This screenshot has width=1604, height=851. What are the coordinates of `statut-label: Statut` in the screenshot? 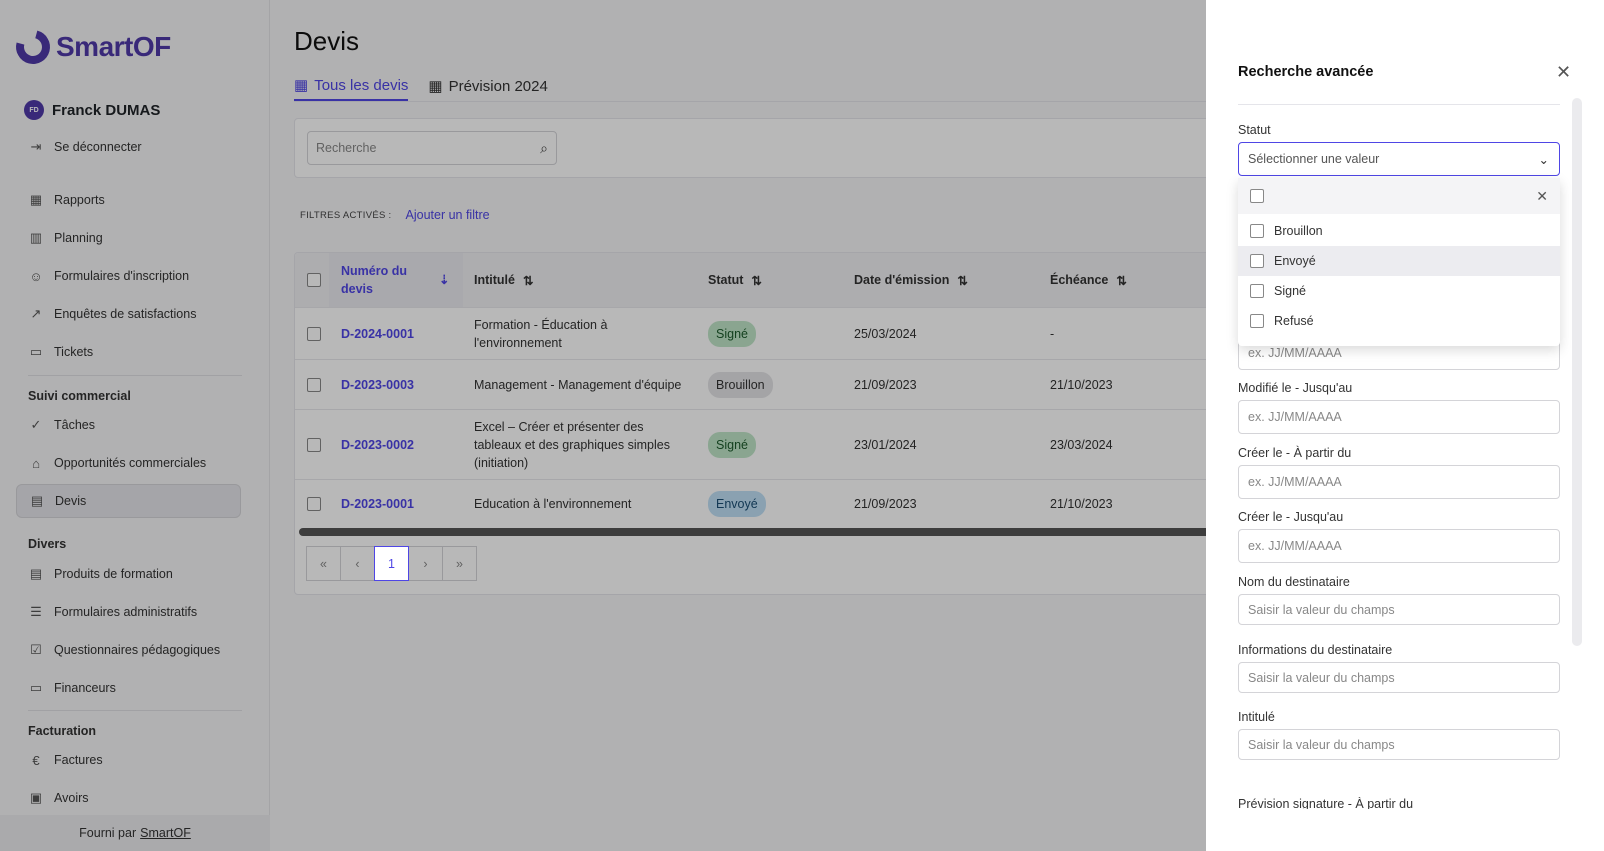 It's located at (1254, 130).